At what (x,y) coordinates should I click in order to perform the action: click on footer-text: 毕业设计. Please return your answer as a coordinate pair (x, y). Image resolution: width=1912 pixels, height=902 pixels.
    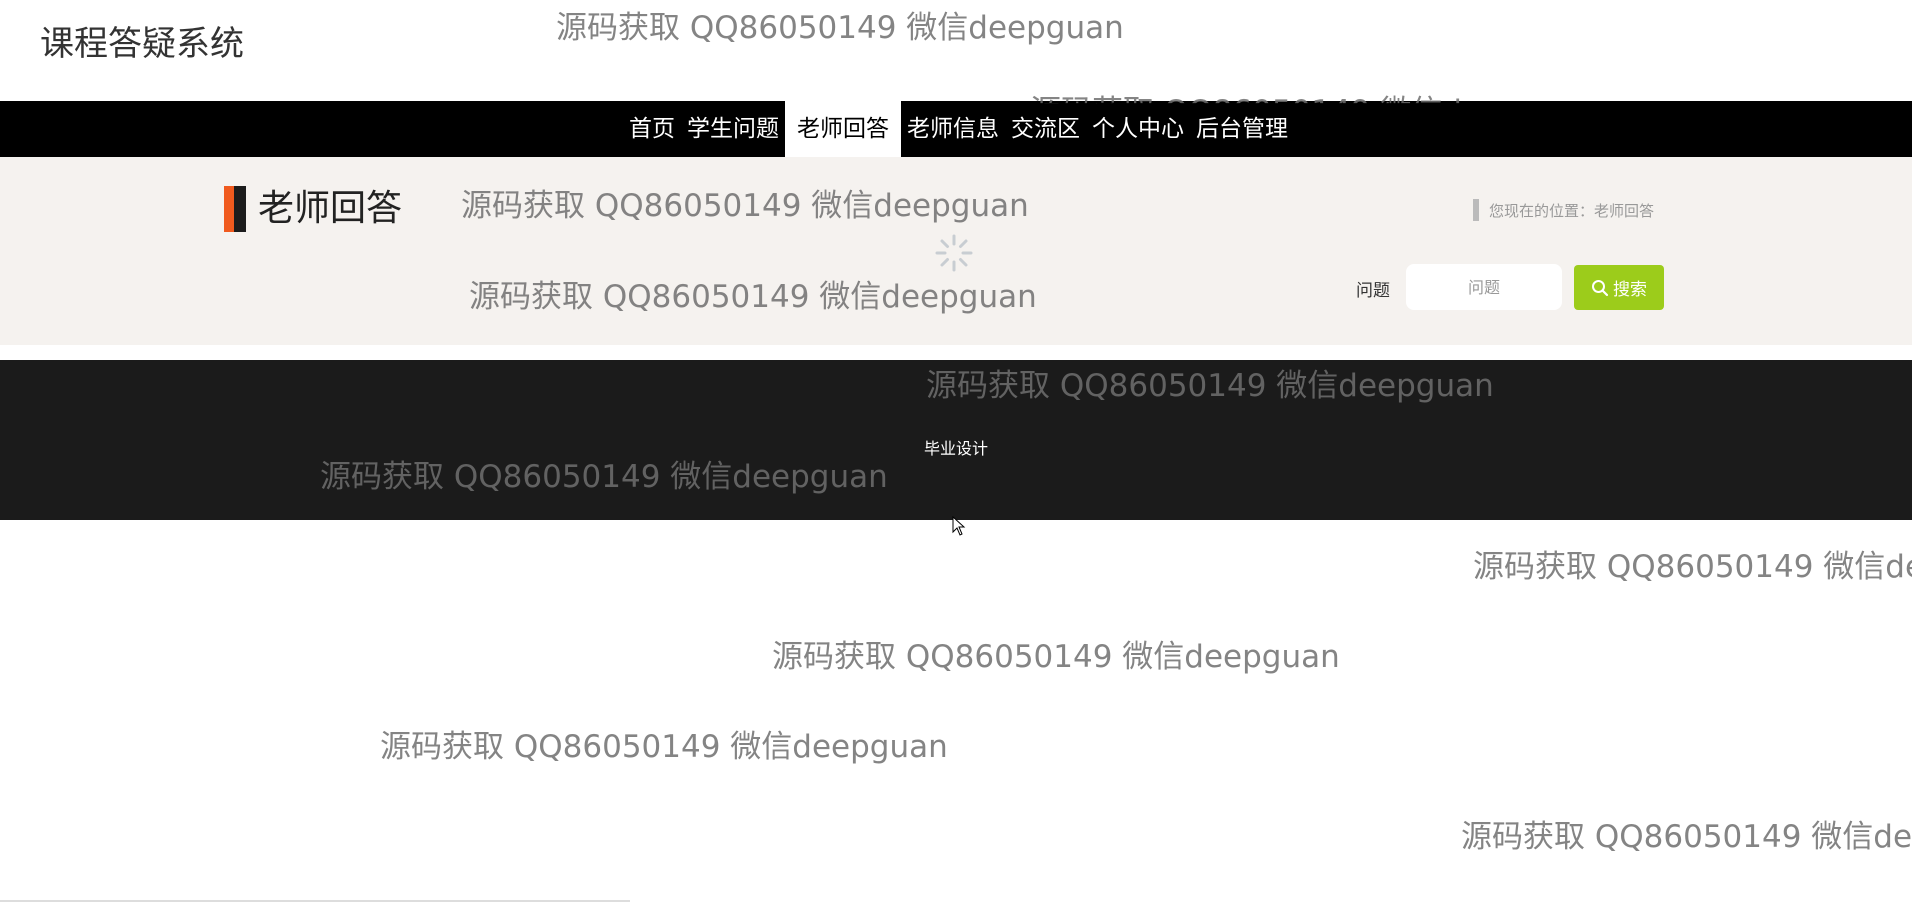
    Looking at the image, I should click on (955, 448).